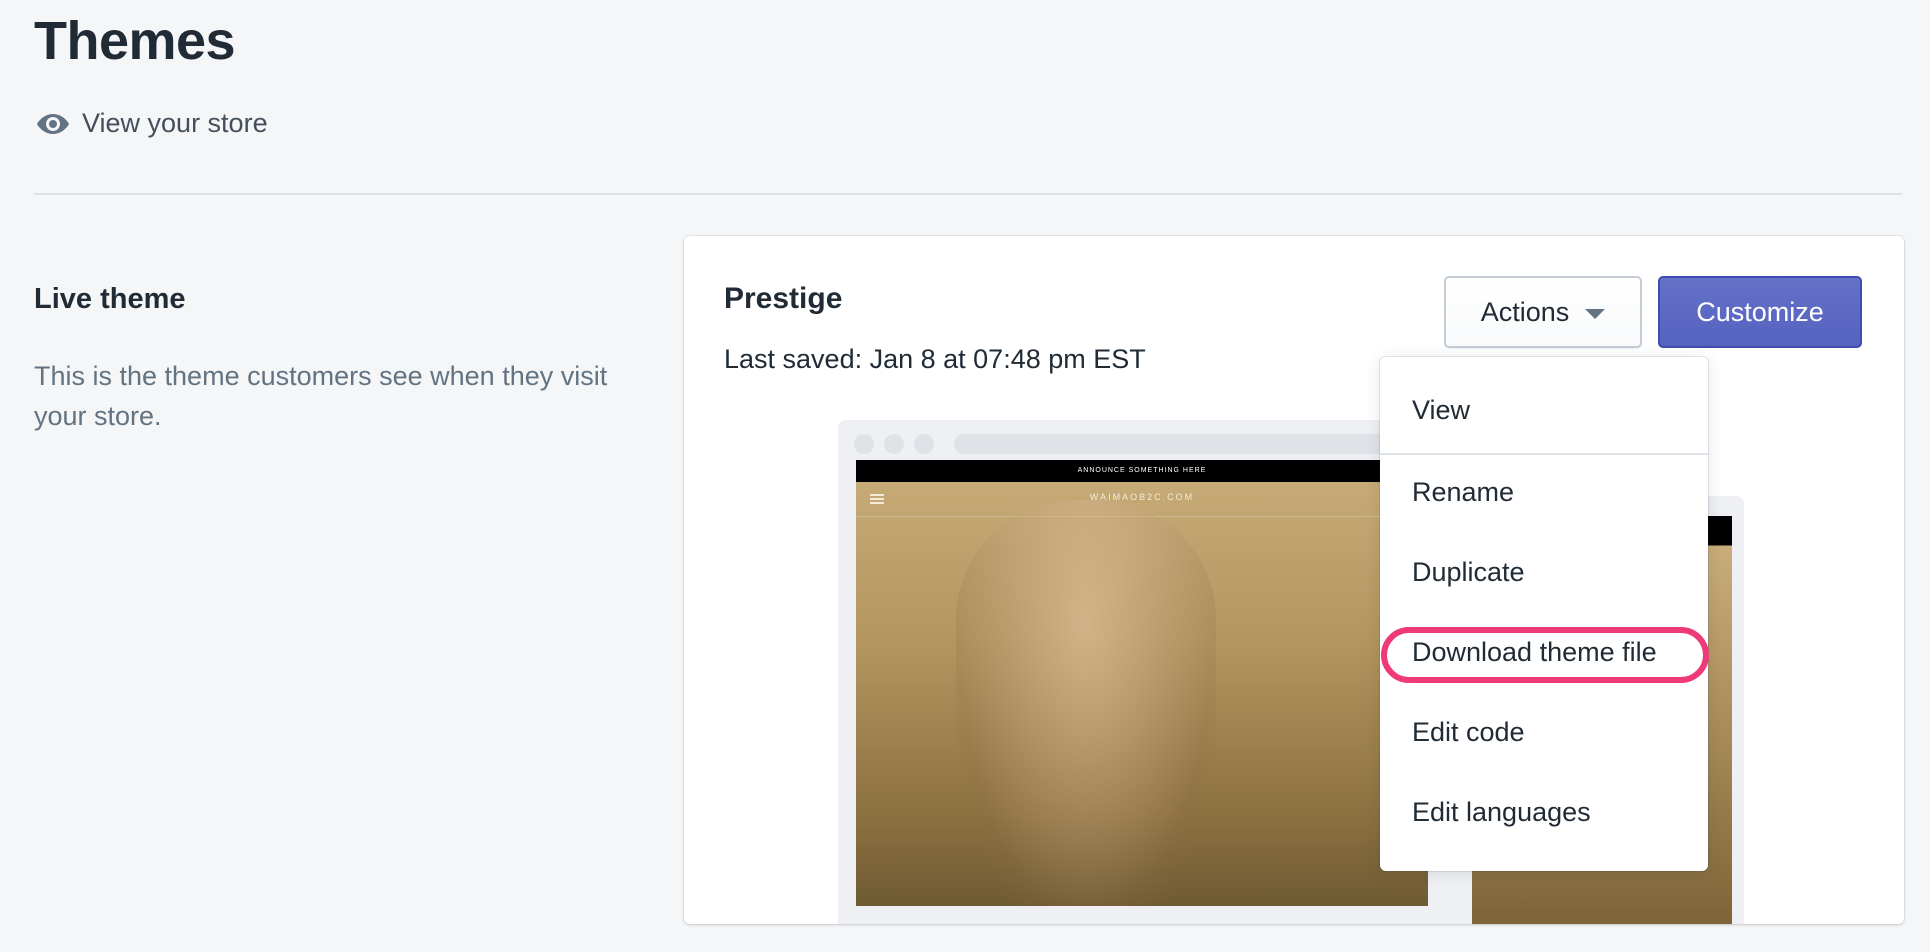 The image size is (1930, 952). What do you see at coordinates (783, 298) in the screenshot?
I see `theme-name: Prestige` at bounding box center [783, 298].